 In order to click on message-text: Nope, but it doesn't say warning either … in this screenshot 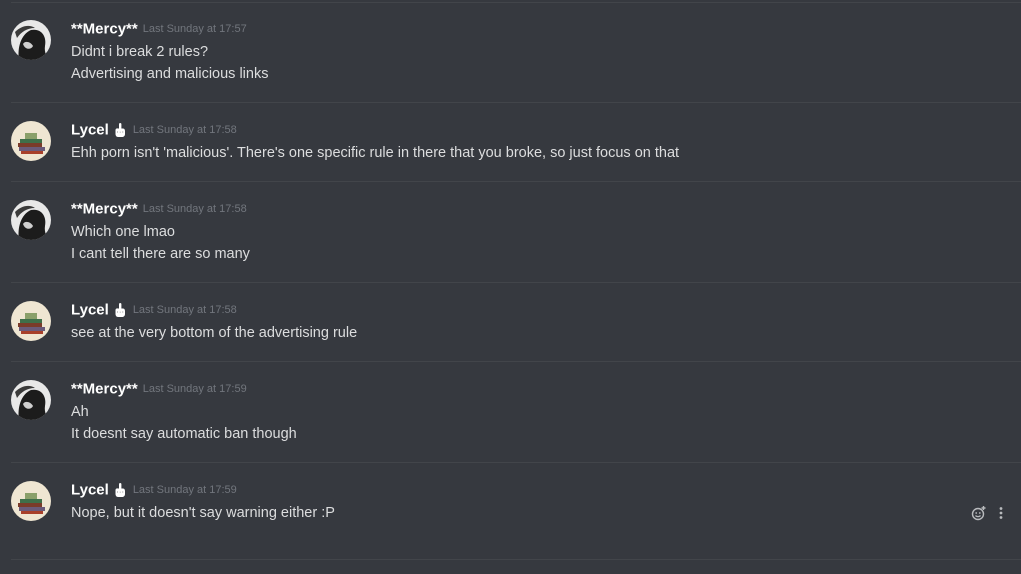, I will do `click(203, 513)`.